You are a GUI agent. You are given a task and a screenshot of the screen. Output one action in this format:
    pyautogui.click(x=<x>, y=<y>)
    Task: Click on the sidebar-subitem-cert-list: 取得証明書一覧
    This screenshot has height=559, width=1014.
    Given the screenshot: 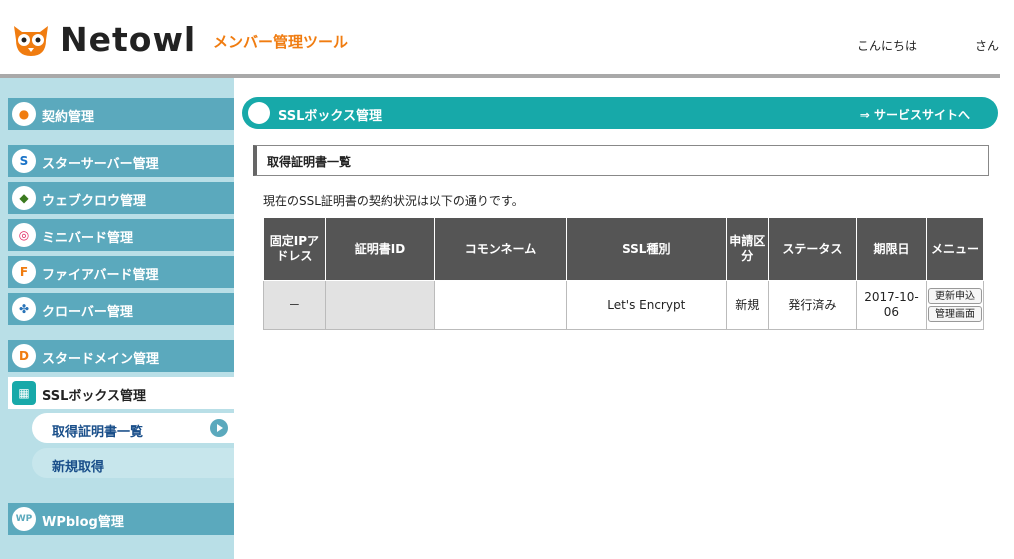 What is the action you would take?
    pyautogui.click(x=133, y=428)
    